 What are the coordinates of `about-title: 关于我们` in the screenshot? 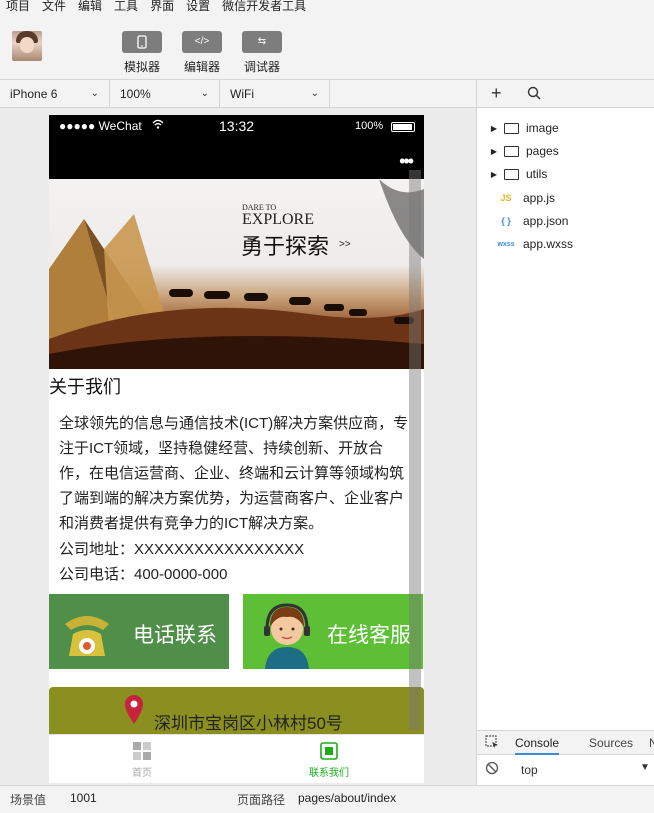 It's located at (85, 387).